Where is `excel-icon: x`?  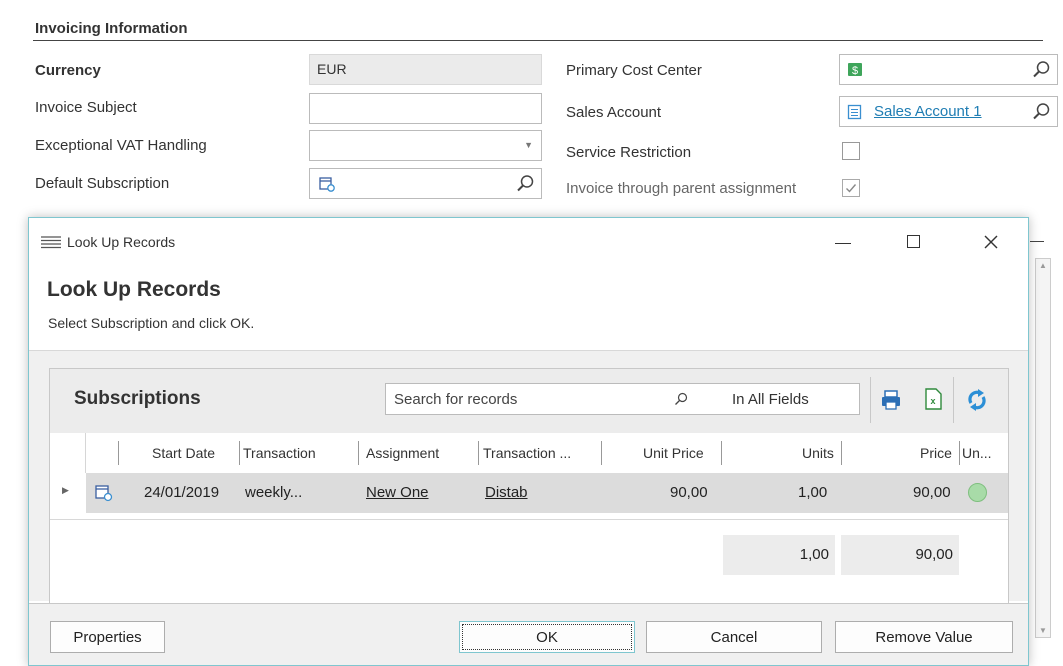
excel-icon: x is located at coordinates (933, 399).